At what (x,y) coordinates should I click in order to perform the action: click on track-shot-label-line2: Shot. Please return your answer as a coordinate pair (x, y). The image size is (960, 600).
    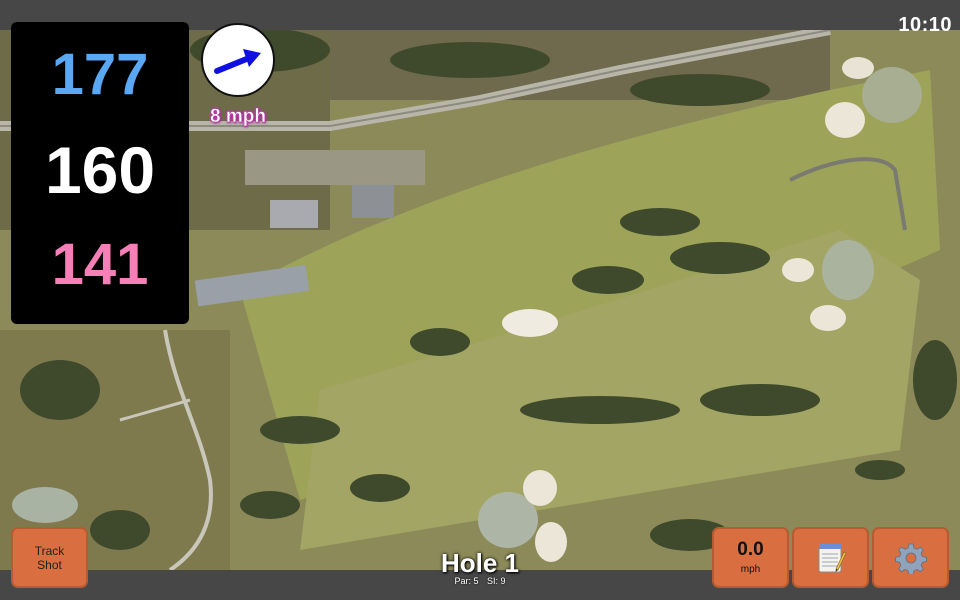
    Looking at the image, I should click on (49, 564).